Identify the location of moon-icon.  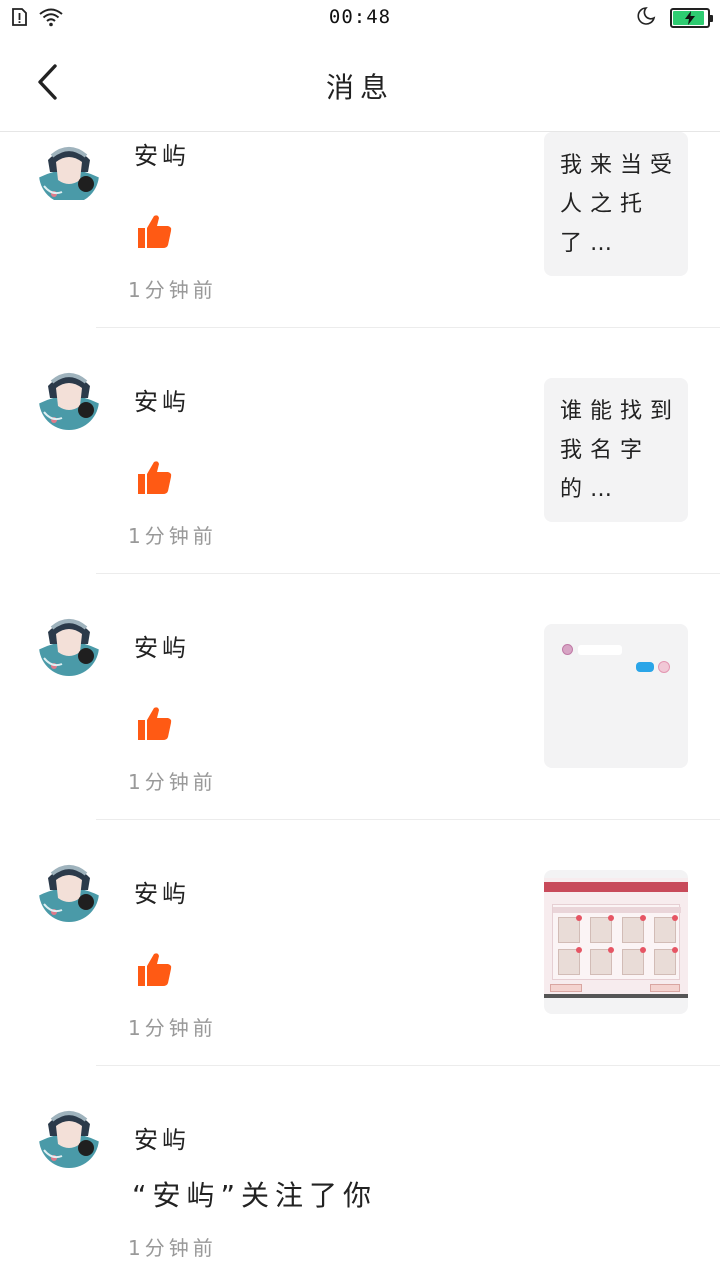
(646, 18).